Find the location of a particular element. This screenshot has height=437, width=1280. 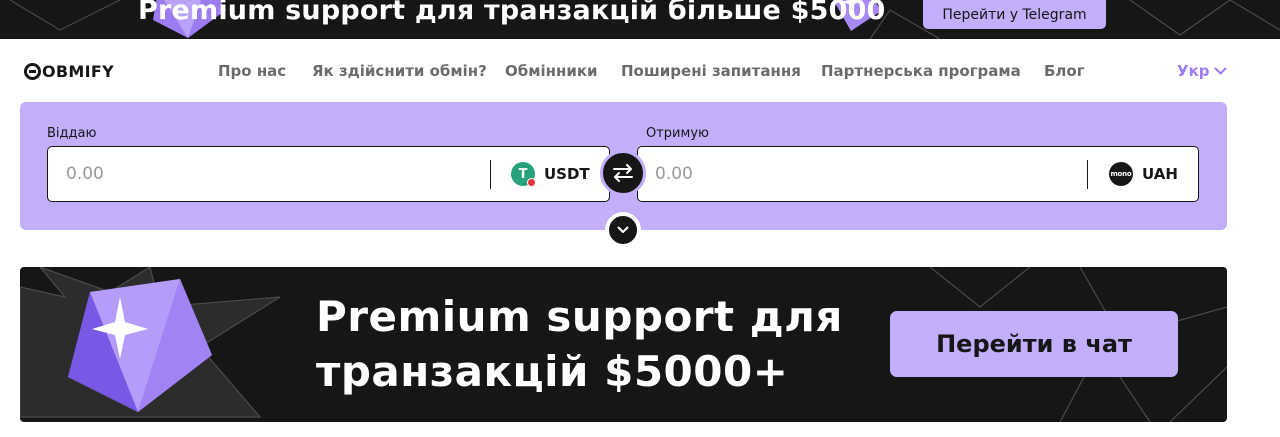

receive-amount-input is located at coordinates (845, 174).